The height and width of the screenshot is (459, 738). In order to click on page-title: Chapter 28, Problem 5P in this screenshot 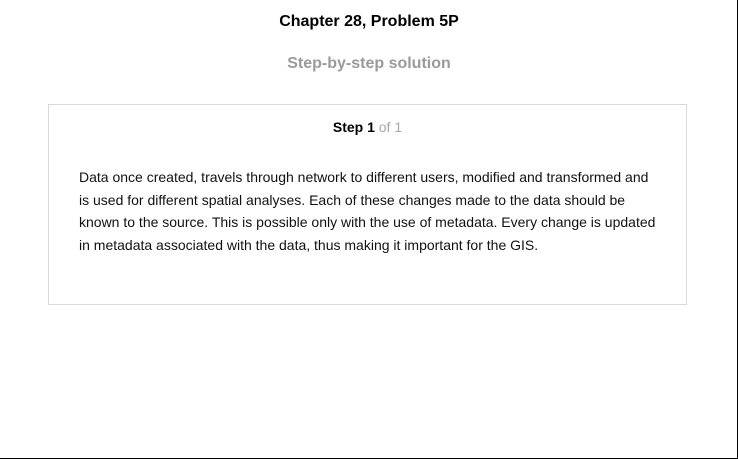, I will do `click(369, 21)`.